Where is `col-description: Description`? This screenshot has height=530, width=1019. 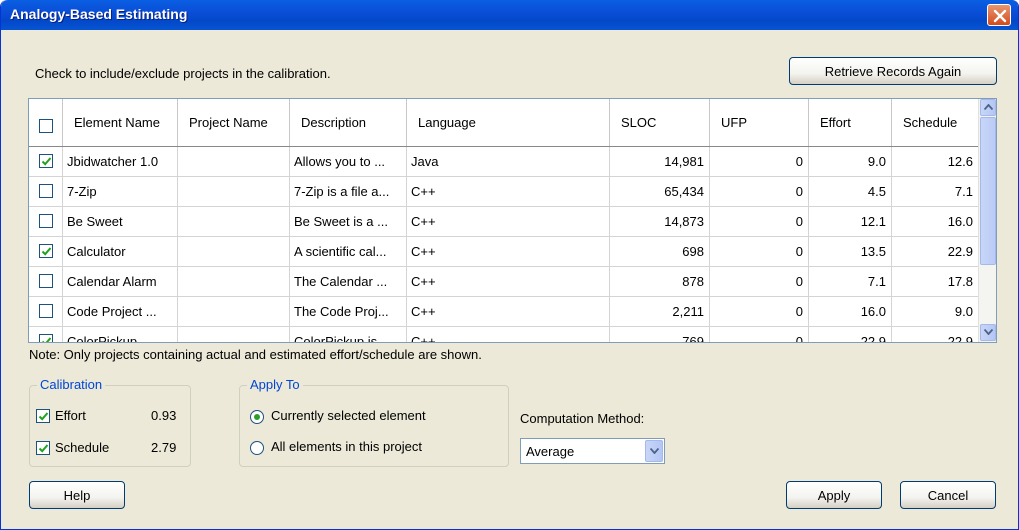
col-description: Description is located at coordinates (348, 122).